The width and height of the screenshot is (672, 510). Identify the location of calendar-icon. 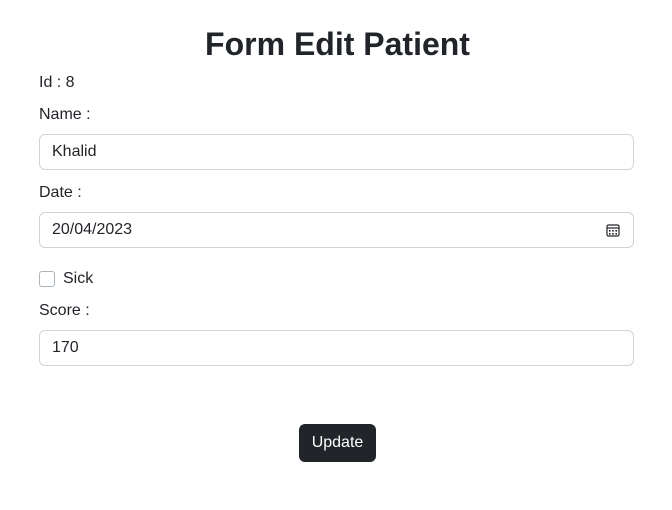
(613, 230).